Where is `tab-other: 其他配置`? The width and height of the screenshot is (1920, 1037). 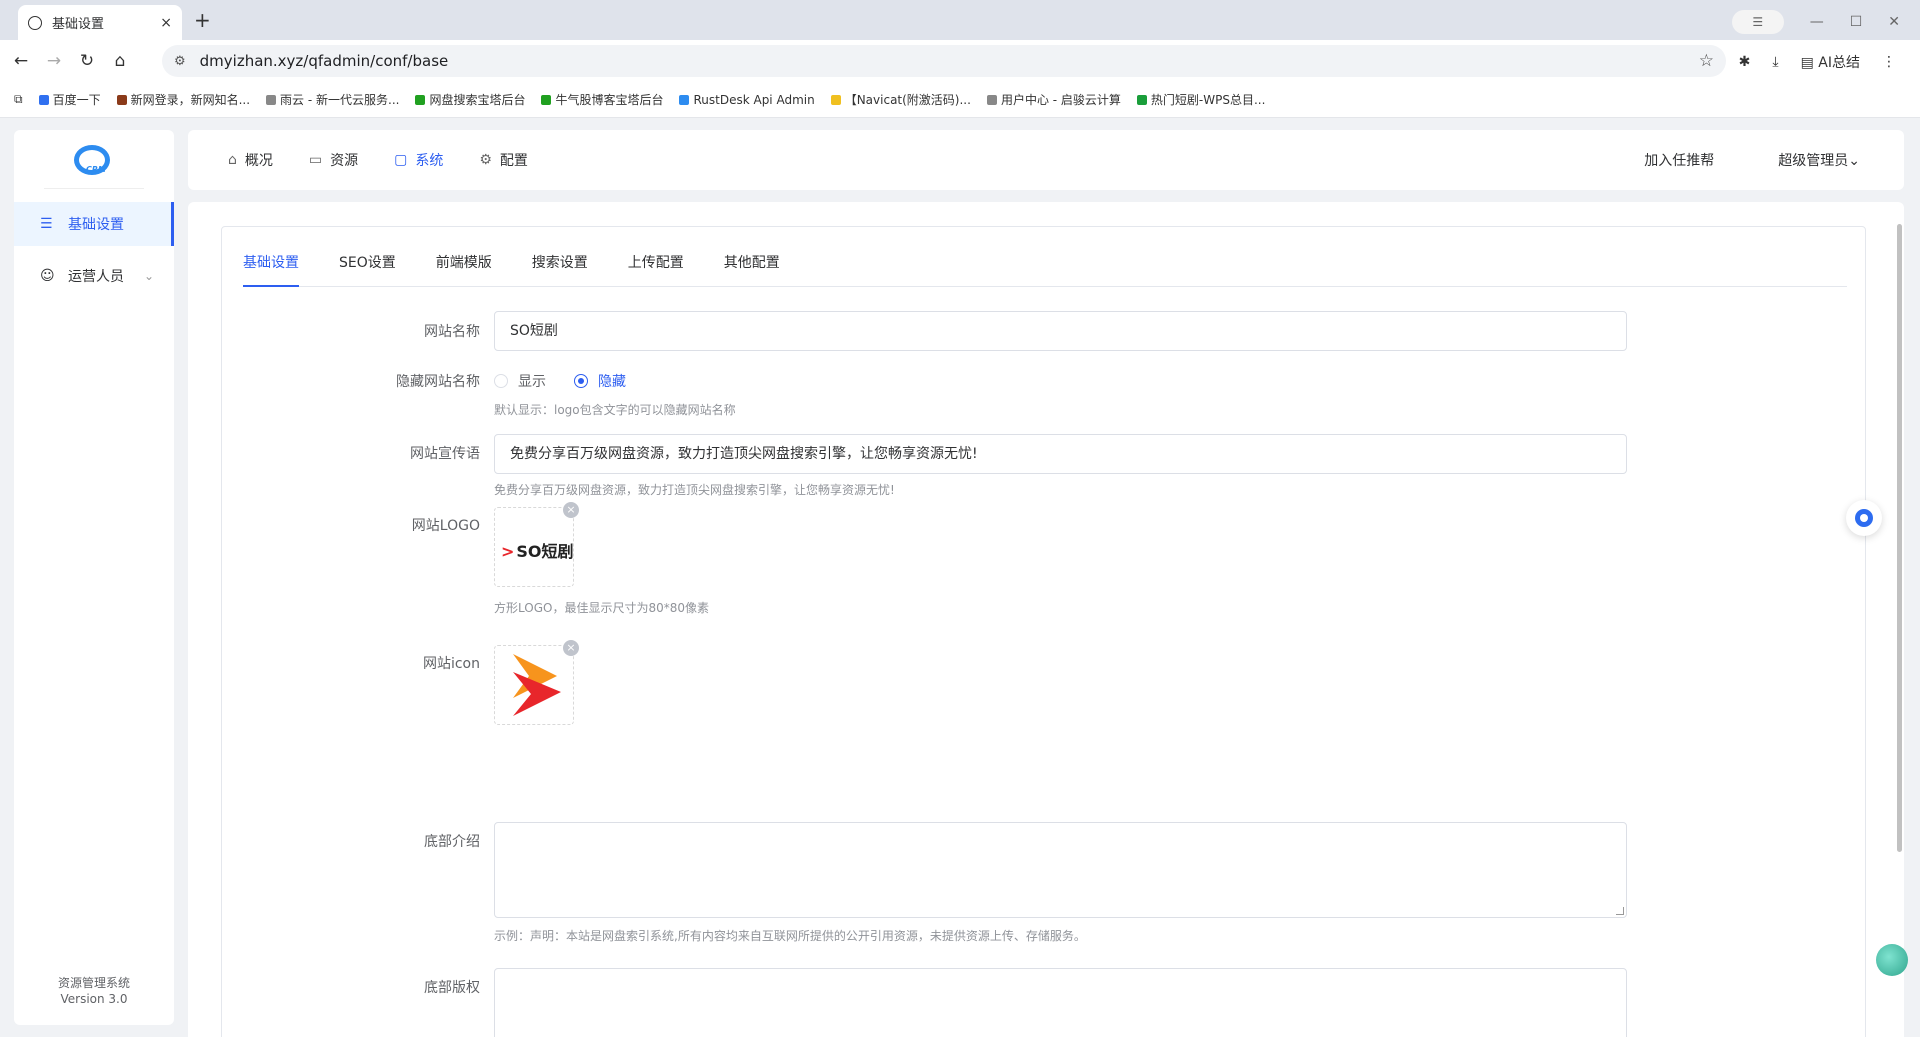 tab-other: 其他配置 is located at coordinates (752, 269).